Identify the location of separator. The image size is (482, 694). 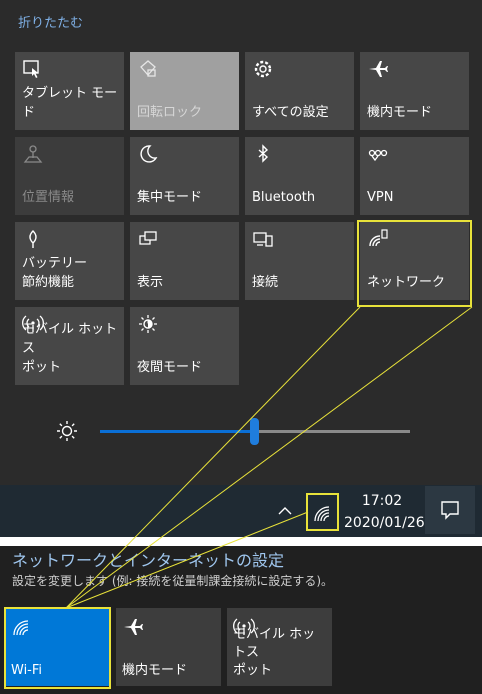
(241, 541).